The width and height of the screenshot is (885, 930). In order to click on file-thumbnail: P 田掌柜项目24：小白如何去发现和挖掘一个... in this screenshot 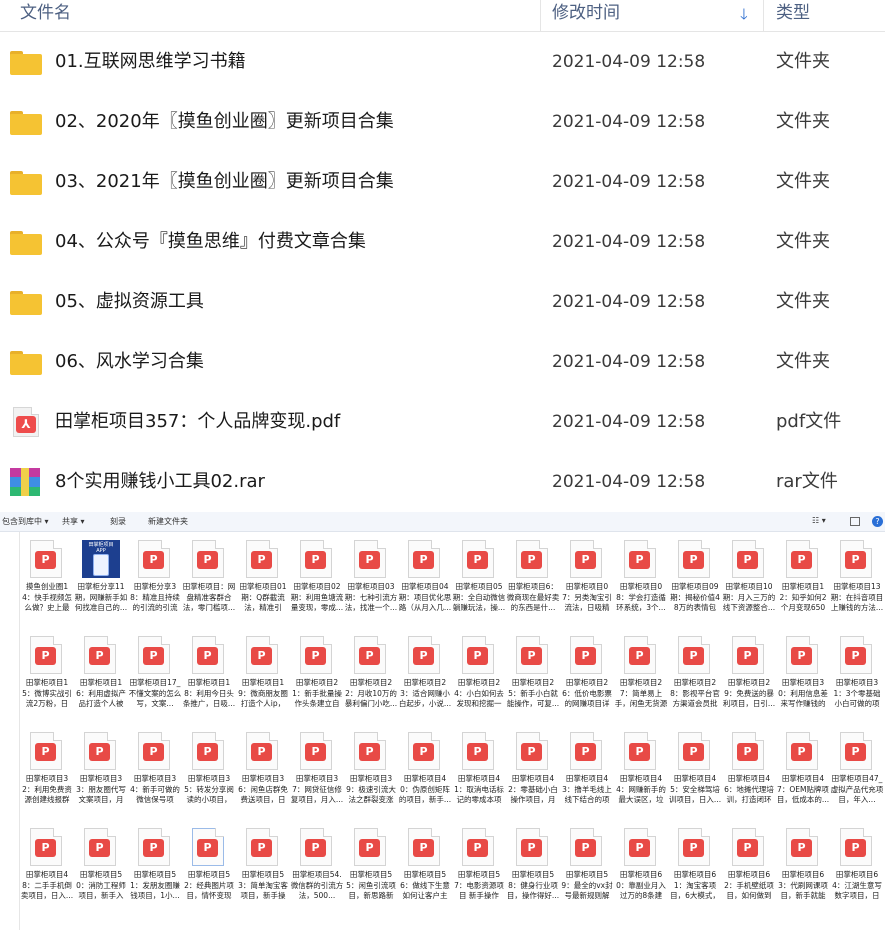, I will do `click(479, 684)`.